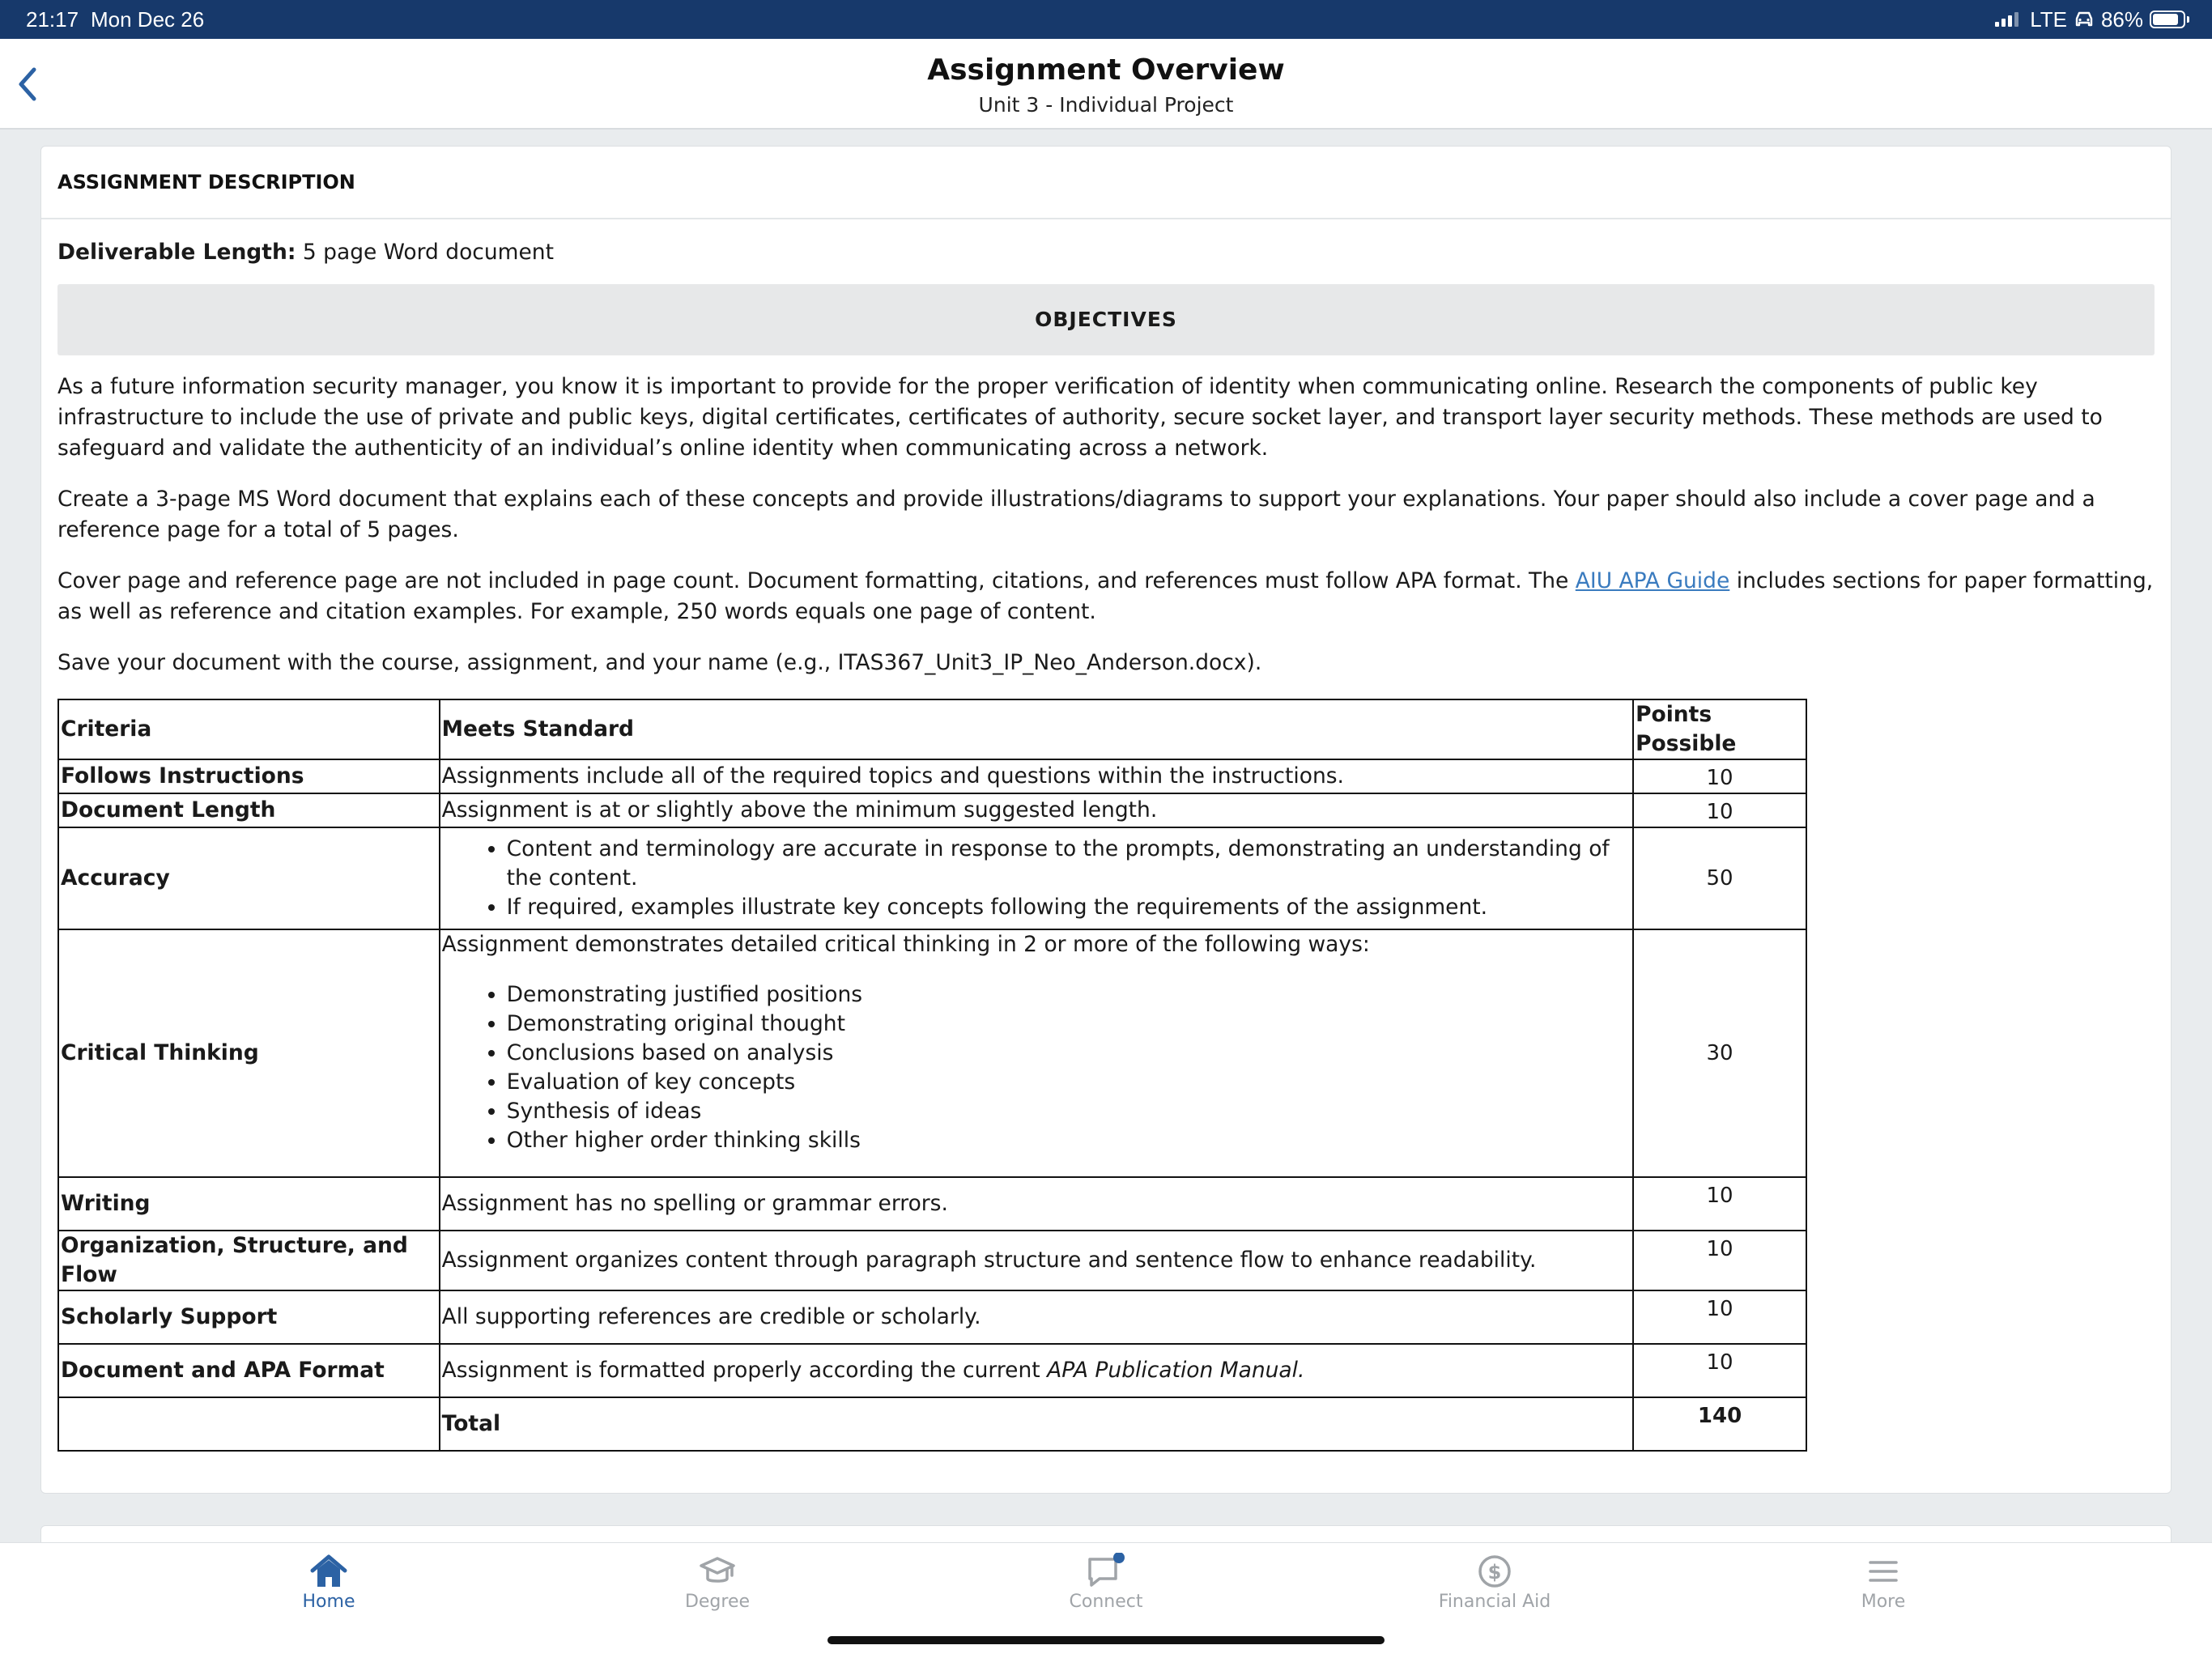  Describe the element at coordinates (1720, 878) in the screenshot. I see `points-cell: 50` at that location.